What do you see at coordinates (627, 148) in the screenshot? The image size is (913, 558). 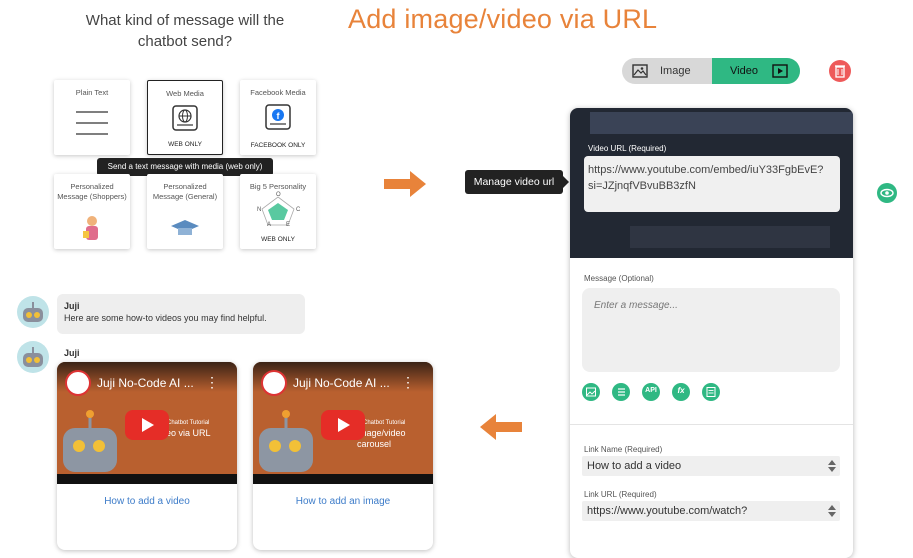 I see `video-url-label: Video URL (Required)` at bounding box center [627, 148].